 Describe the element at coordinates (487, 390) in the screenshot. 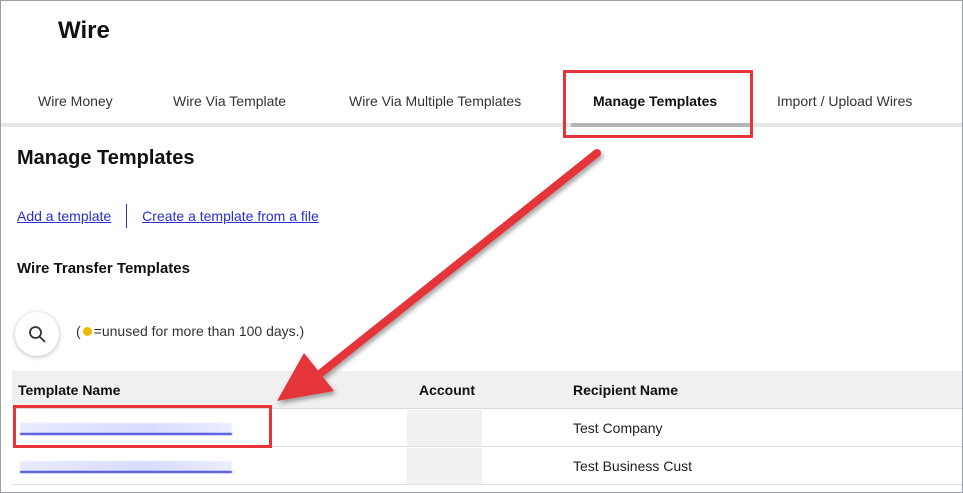

I see `table-header: Template Name Account Recipient Name` at that location.